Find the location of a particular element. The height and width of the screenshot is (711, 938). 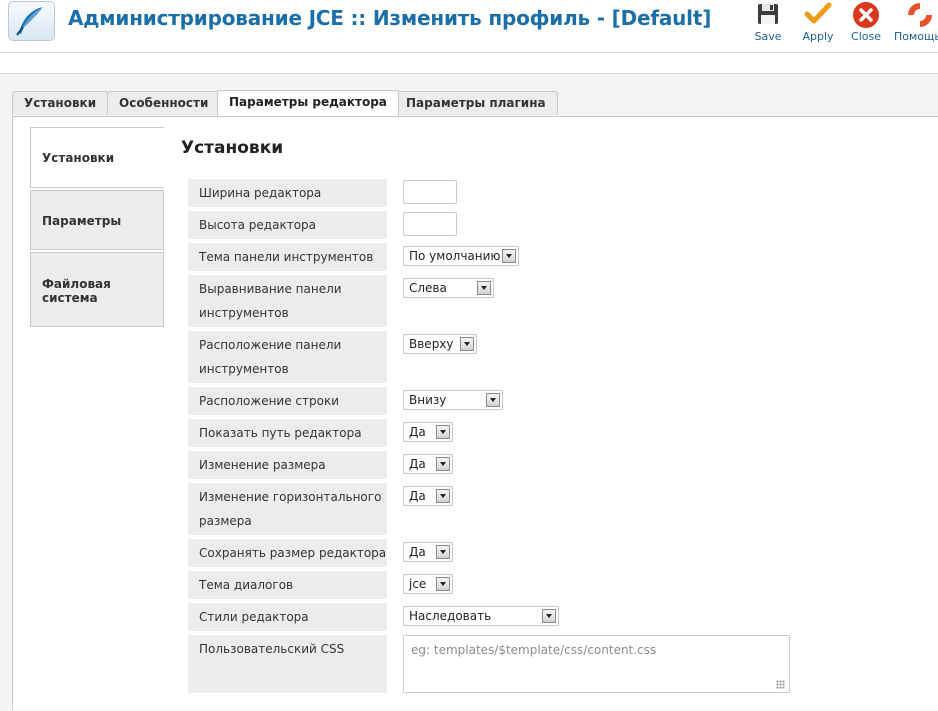

resize-value: Да is located at coordinates (417, 464).